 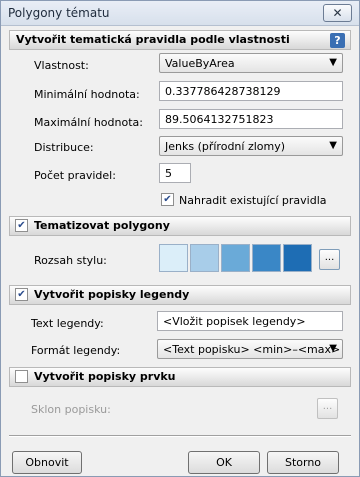 What do you see at coordinates (180, 377) in the screenshot?
I see `section-feature-labels-header: Vytvořit popisky prvku` at bounding box center [180, 377].